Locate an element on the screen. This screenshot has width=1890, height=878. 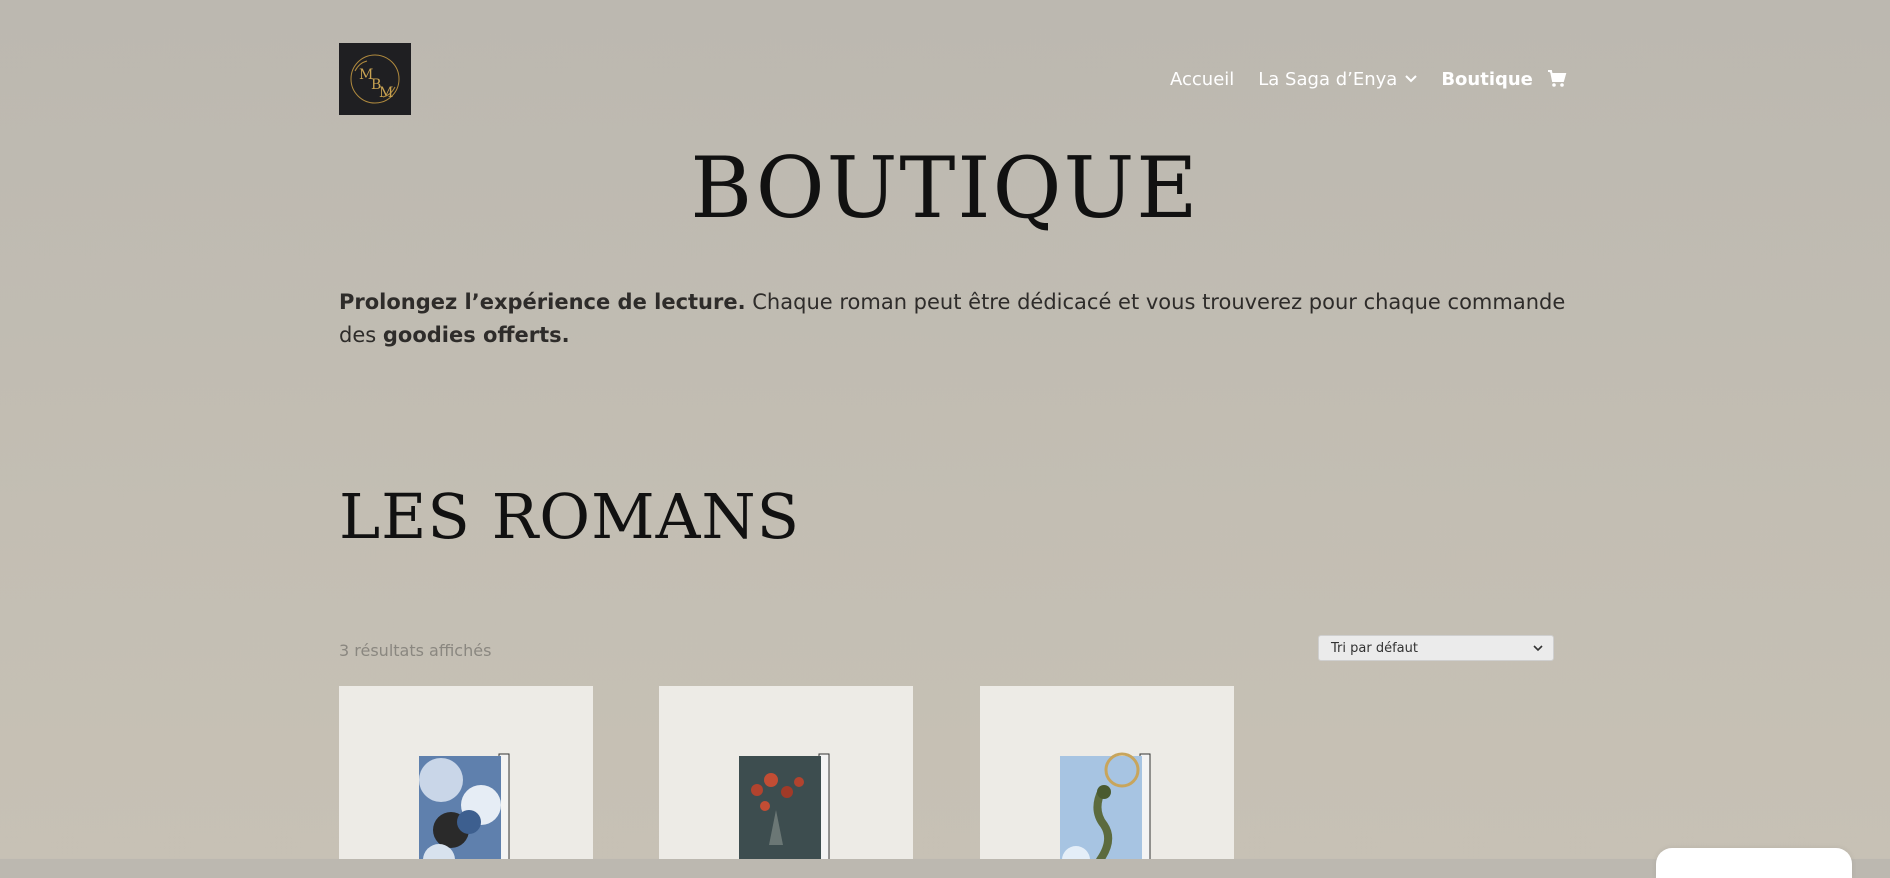
logo-monogram-icon: M B M is located at coordinates (375, 79).